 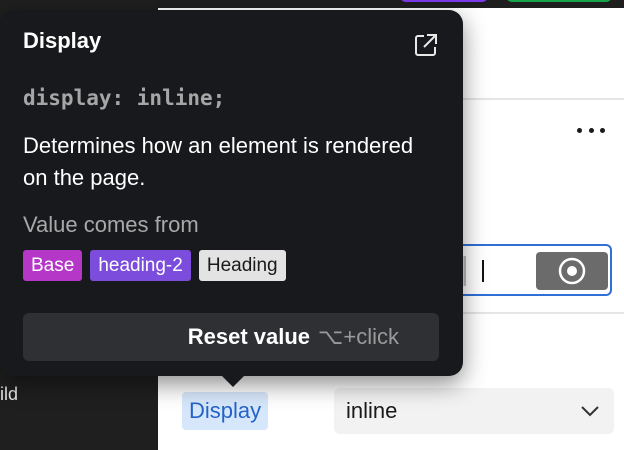 I want to click on tooltip-arrow, so click(x=233, y=381).